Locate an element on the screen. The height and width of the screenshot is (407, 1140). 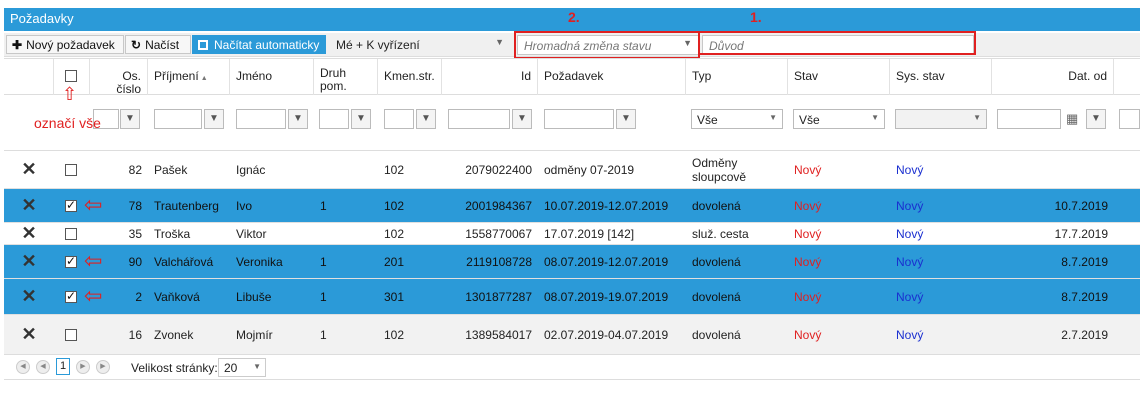
cell-typ: dovolená is located at coordinates (716, 261).